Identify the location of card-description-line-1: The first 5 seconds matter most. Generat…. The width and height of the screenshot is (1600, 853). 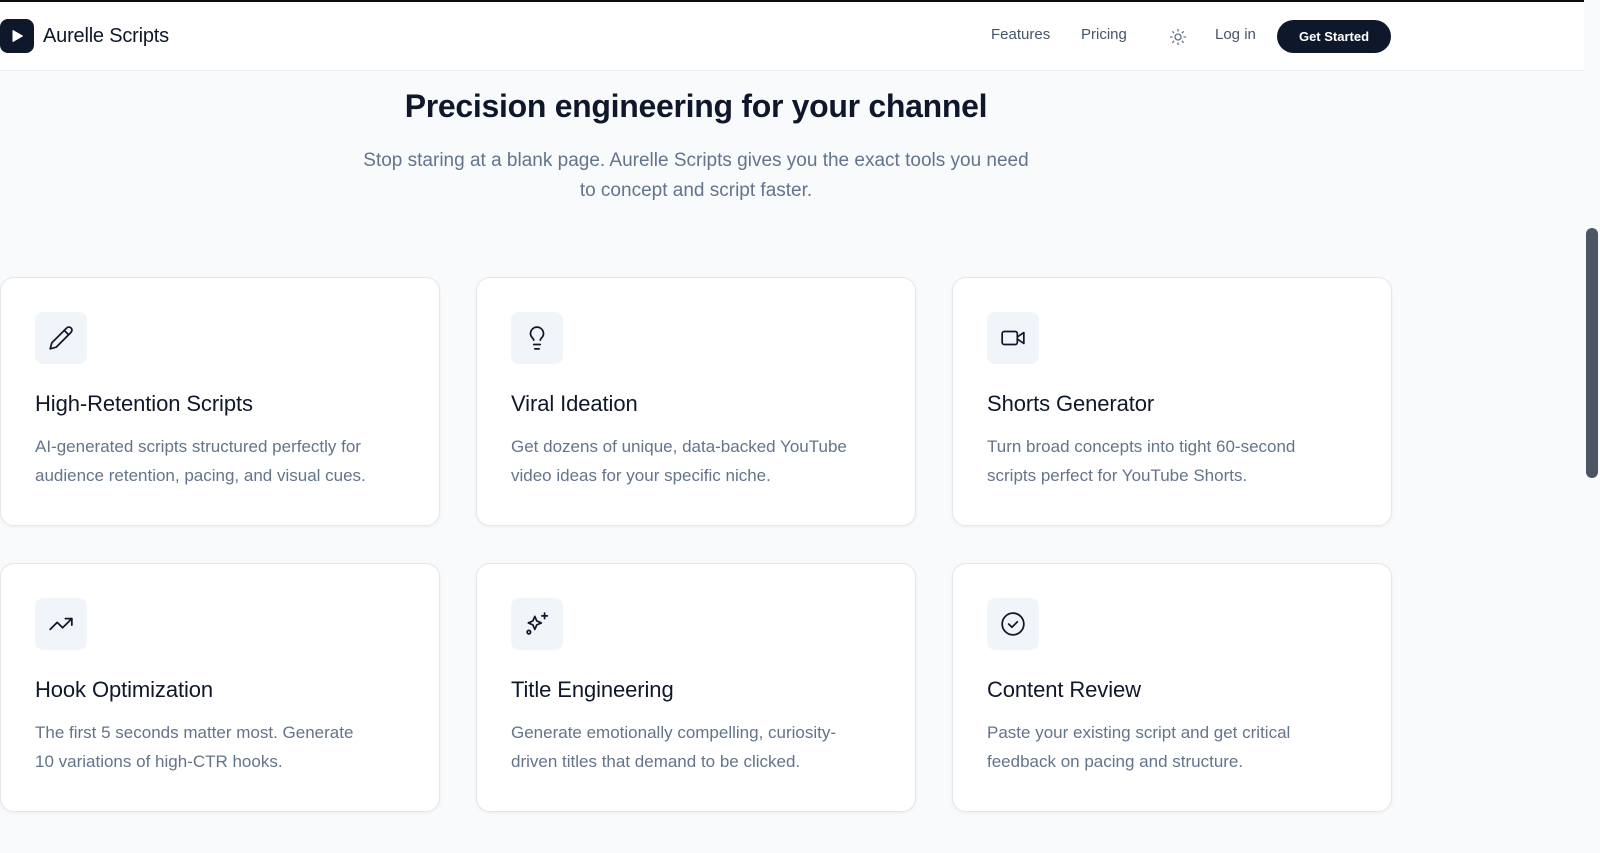
(194, 732).